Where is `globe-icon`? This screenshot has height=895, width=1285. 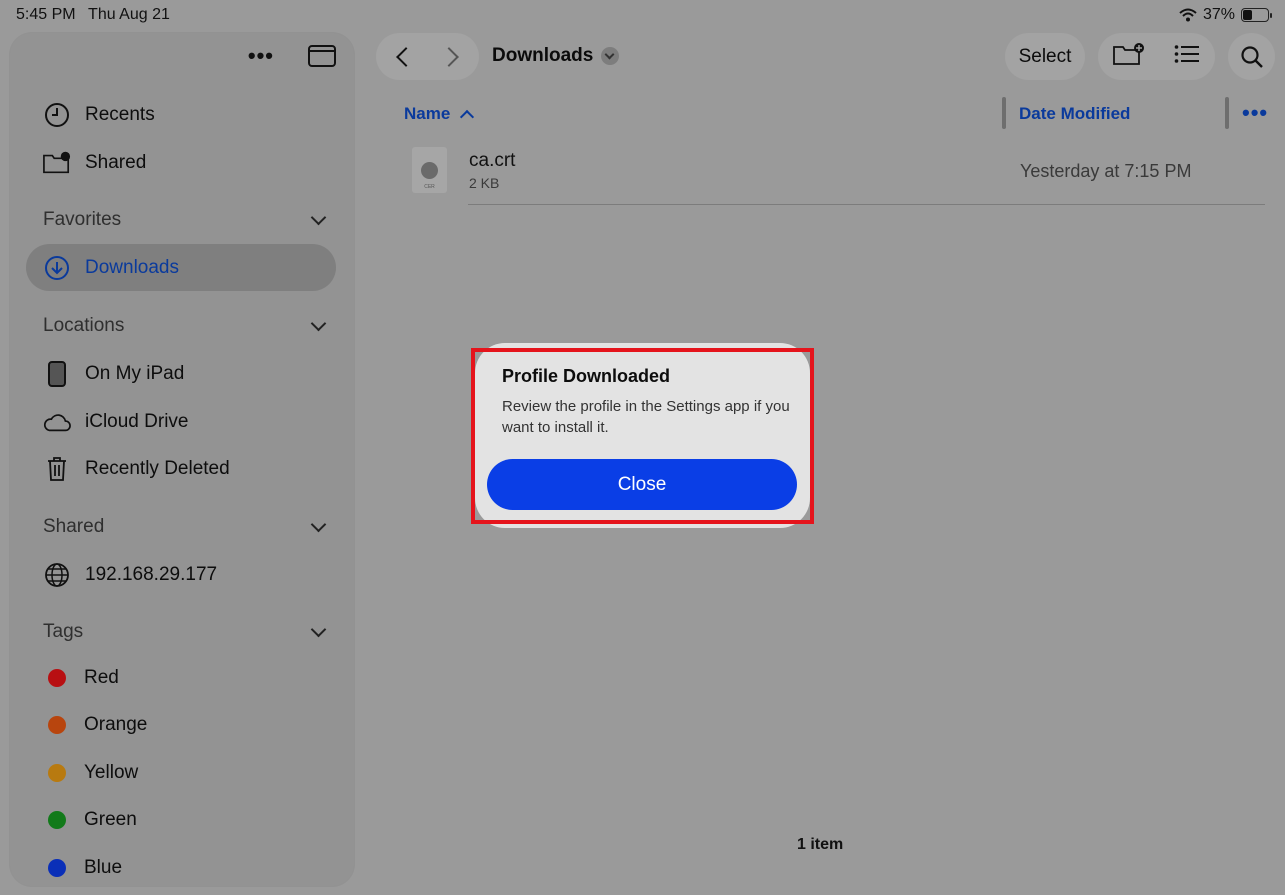
globe-icon is located at coordinates (57, 575).